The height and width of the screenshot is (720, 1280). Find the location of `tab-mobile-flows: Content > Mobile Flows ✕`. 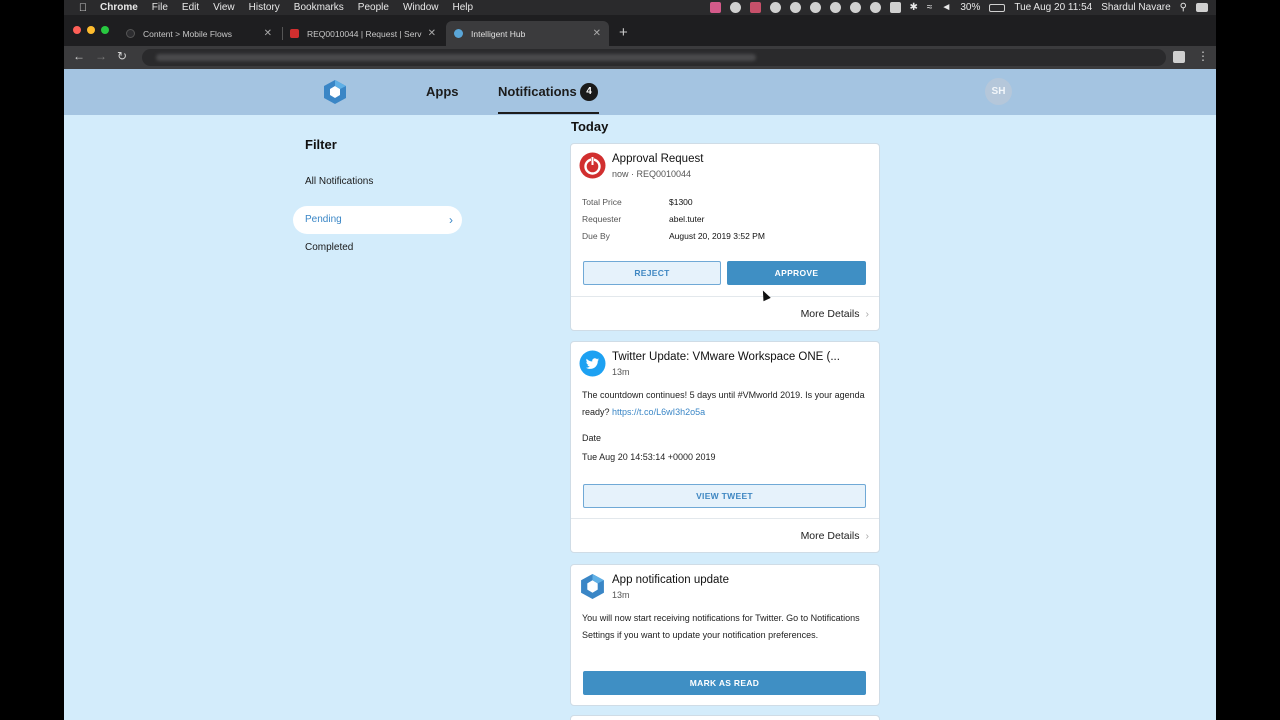

tab-mobile-flows: Content > Mobile Flows ✕ is located at coordinates (199, 33).